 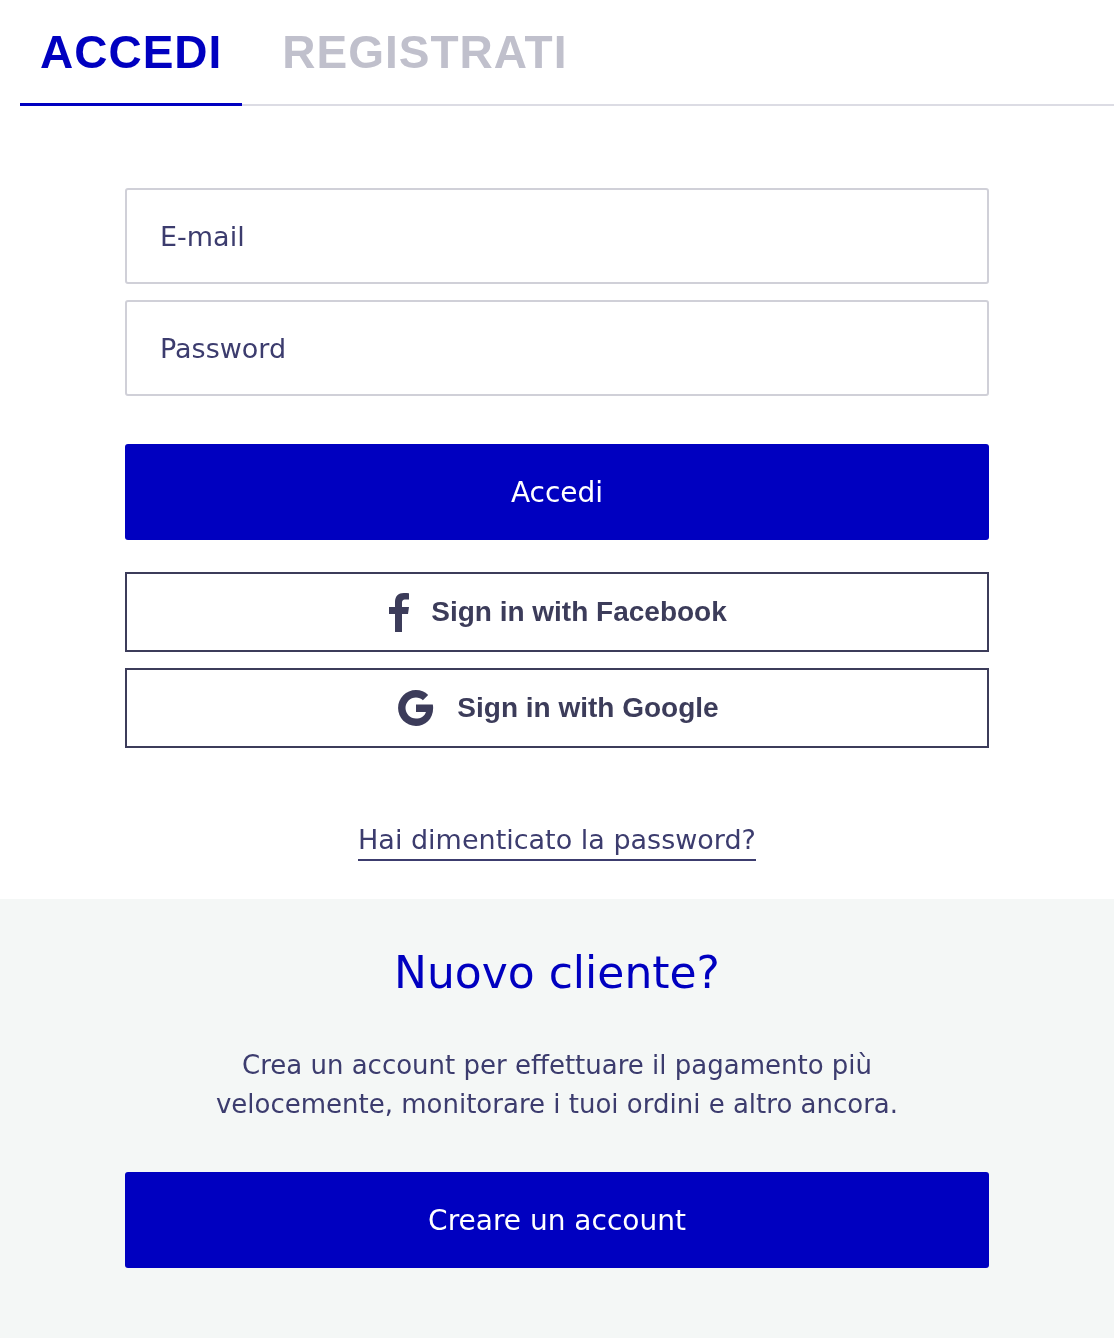 I want to click on input-field: Password, so click(x=557, y=348).